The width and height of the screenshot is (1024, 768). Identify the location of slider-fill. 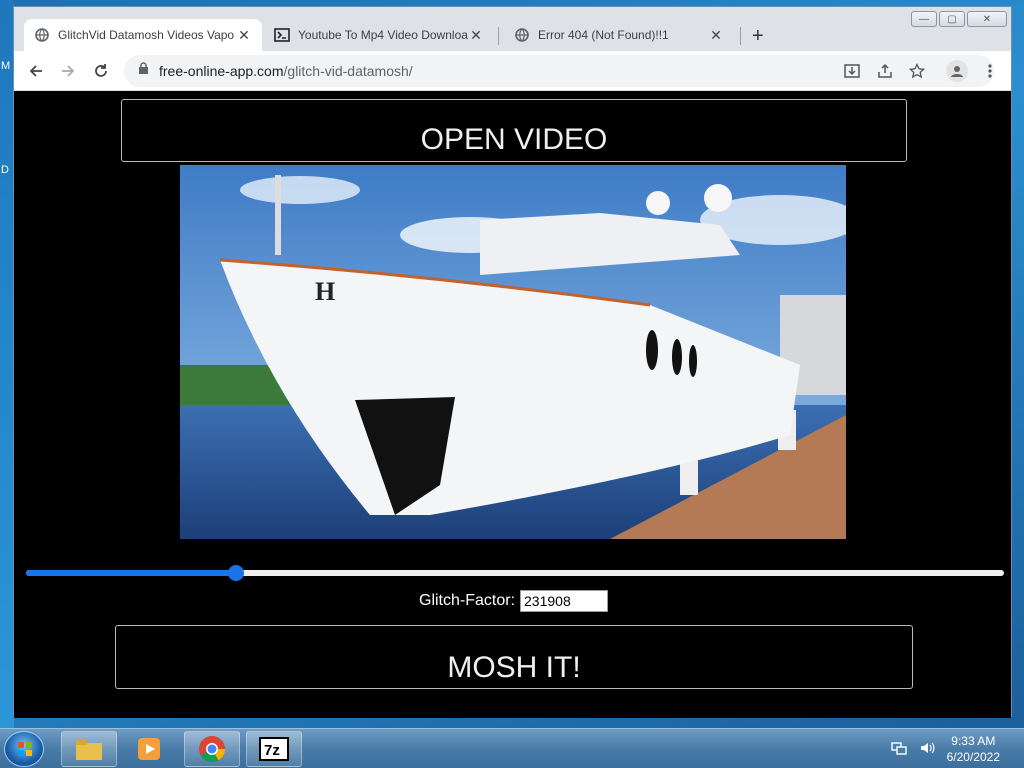
(131, 573).